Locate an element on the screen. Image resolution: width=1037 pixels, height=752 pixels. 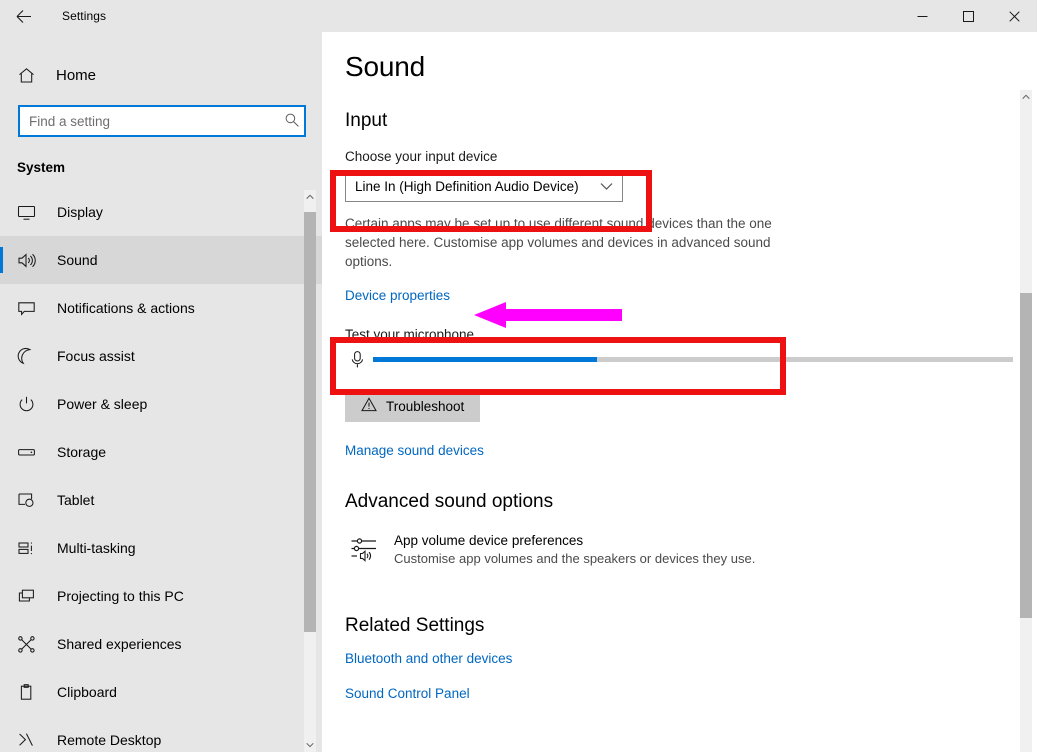
maximize-button is located at coordinates (968, 16).